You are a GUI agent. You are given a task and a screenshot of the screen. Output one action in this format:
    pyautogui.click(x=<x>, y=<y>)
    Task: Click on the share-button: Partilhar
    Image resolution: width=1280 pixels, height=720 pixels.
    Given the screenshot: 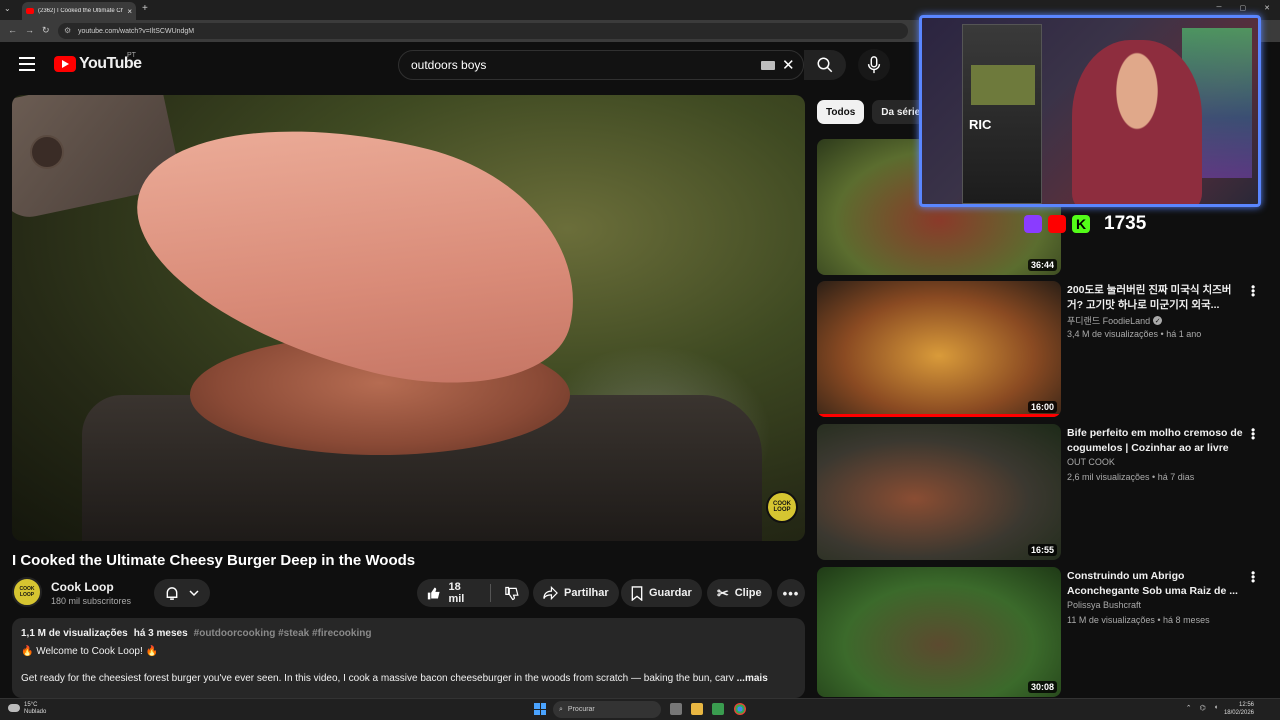 What is the action you would take?
    pyautogui.click(x=576, y=593)
    